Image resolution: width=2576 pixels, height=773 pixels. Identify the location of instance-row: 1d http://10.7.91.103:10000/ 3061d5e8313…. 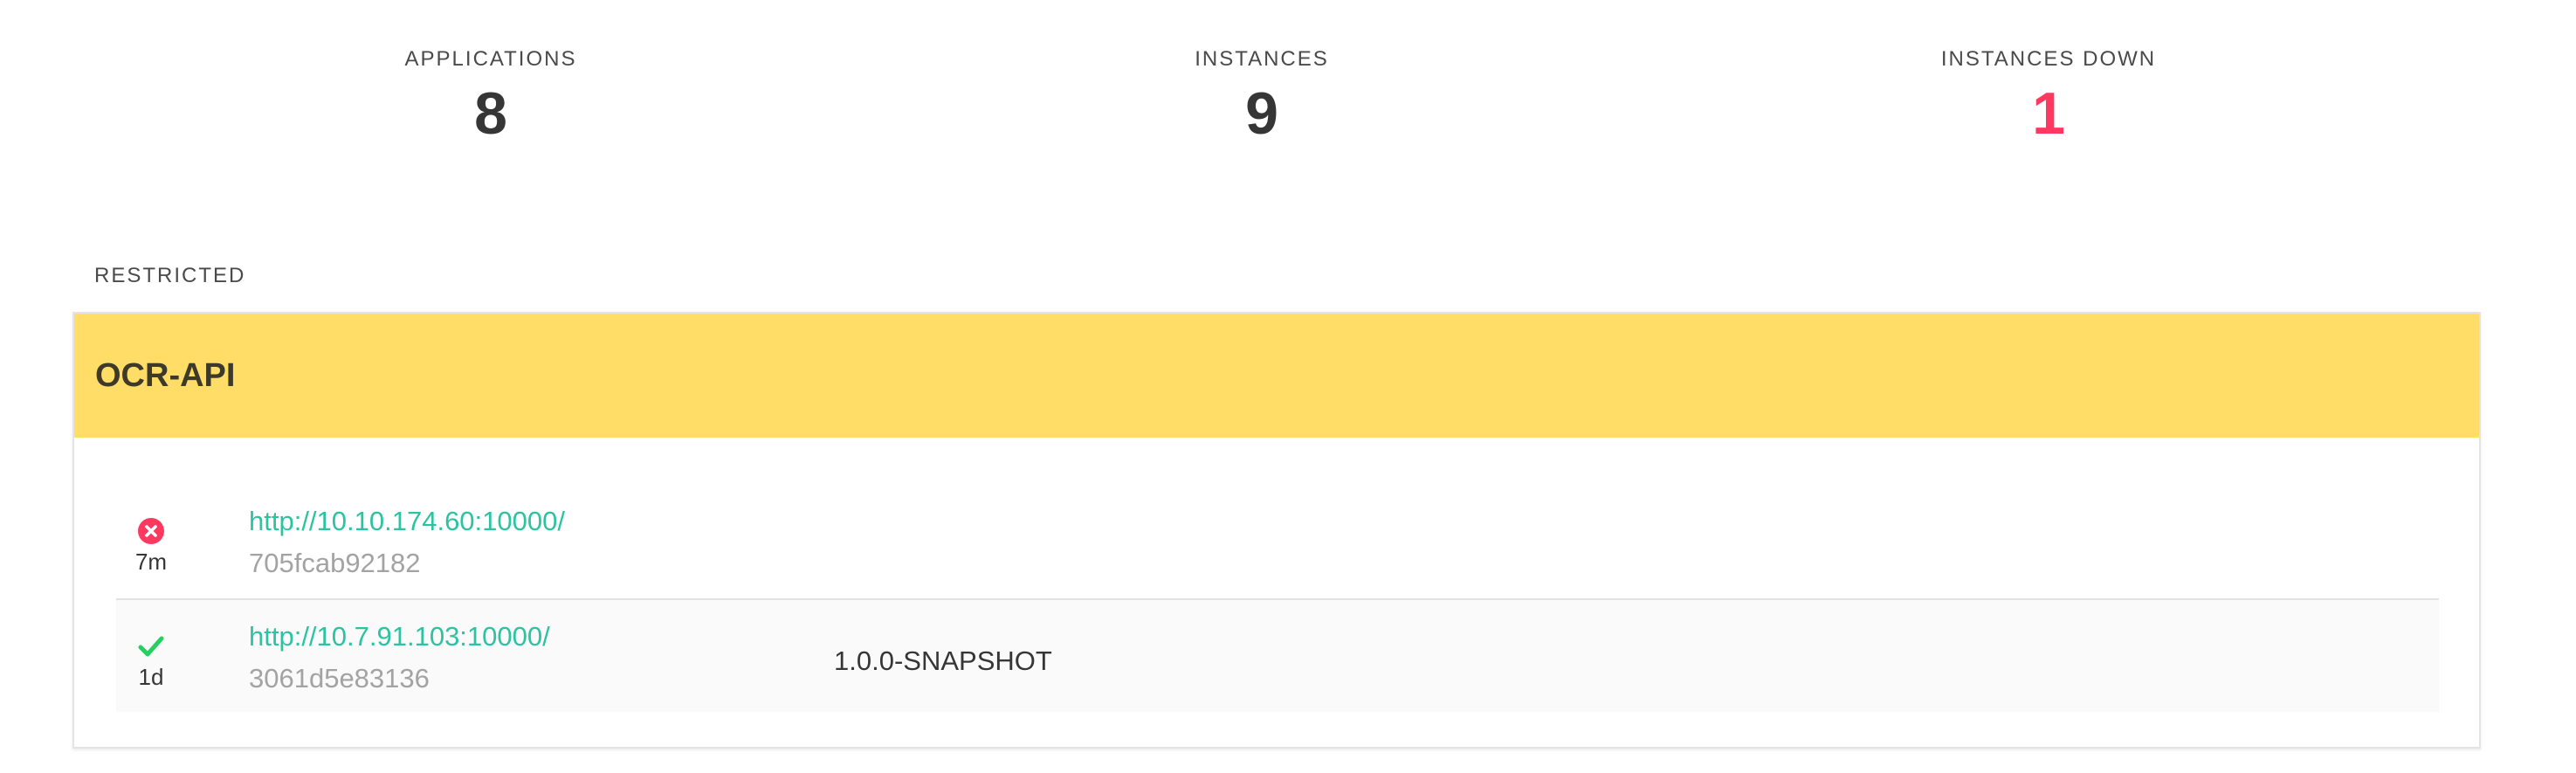
(1277, 655).